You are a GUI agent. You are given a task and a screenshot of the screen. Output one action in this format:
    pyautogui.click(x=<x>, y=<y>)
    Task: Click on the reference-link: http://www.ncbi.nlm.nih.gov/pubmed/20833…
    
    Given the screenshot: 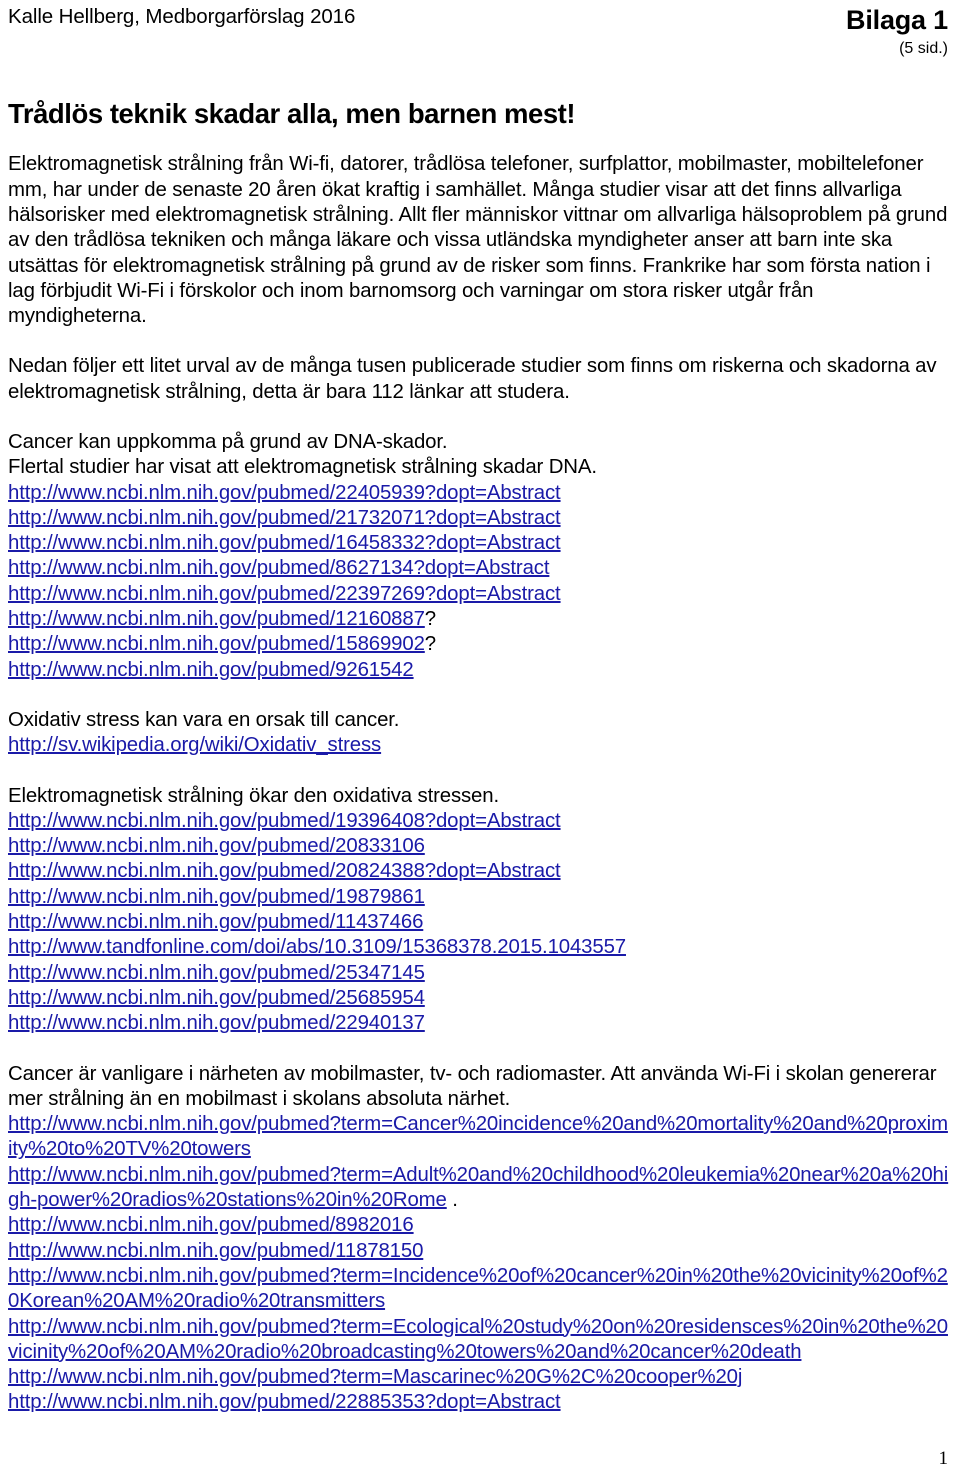 What is the action you would take?
    pyautogui.click(x=216, y=846)
    